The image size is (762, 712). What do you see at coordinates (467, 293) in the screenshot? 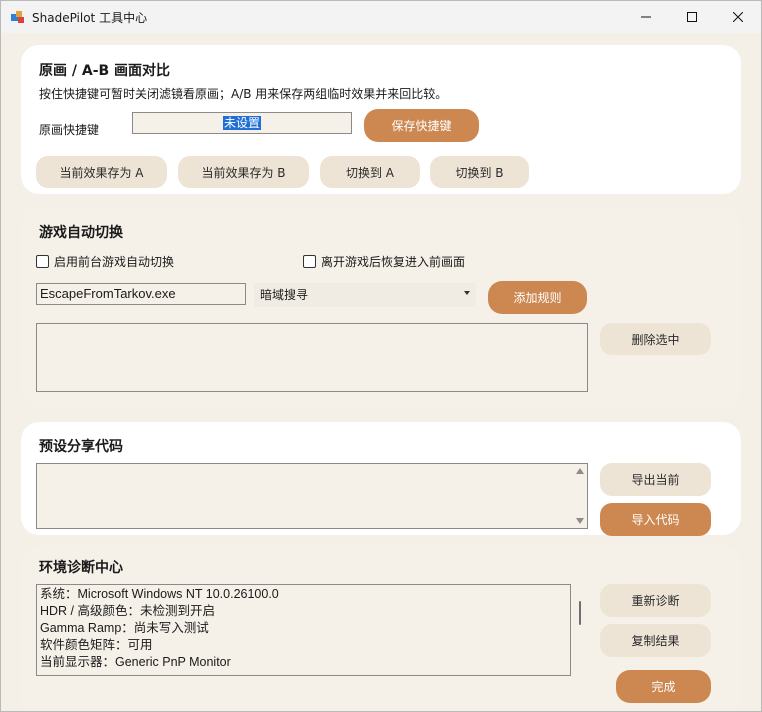
I see `chevron-down-icon` at bounding box center [467, 293].